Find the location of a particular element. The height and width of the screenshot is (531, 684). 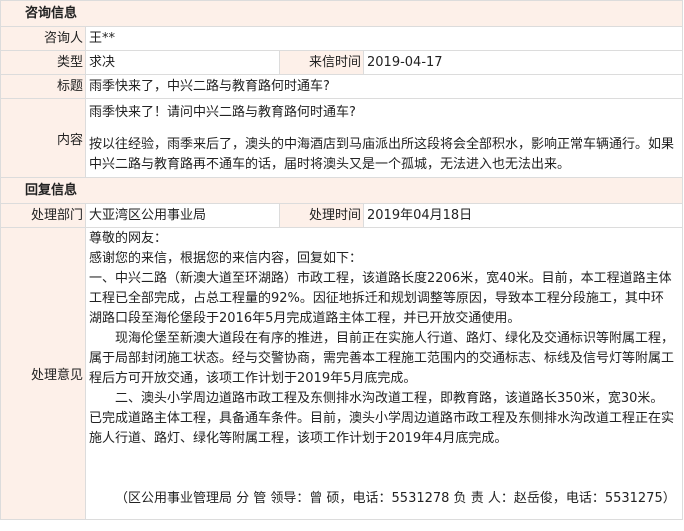

requester-value: 王** is located at coordinates (384, 38).